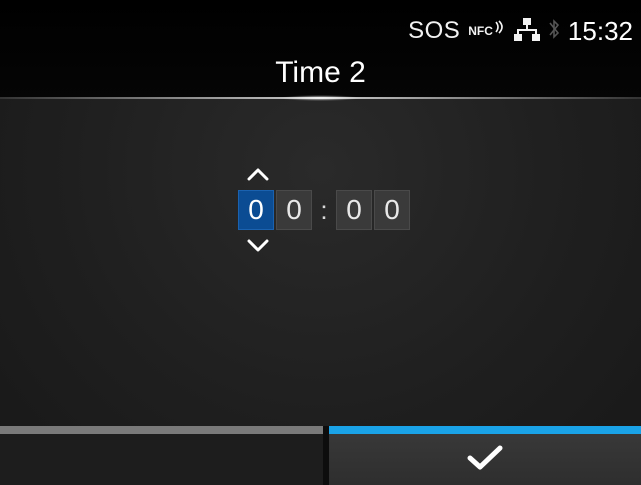 Image resolution: width=641 pixels, height=485 pixels. I want to click on nfc-icon: NFC, so click(487, 29).